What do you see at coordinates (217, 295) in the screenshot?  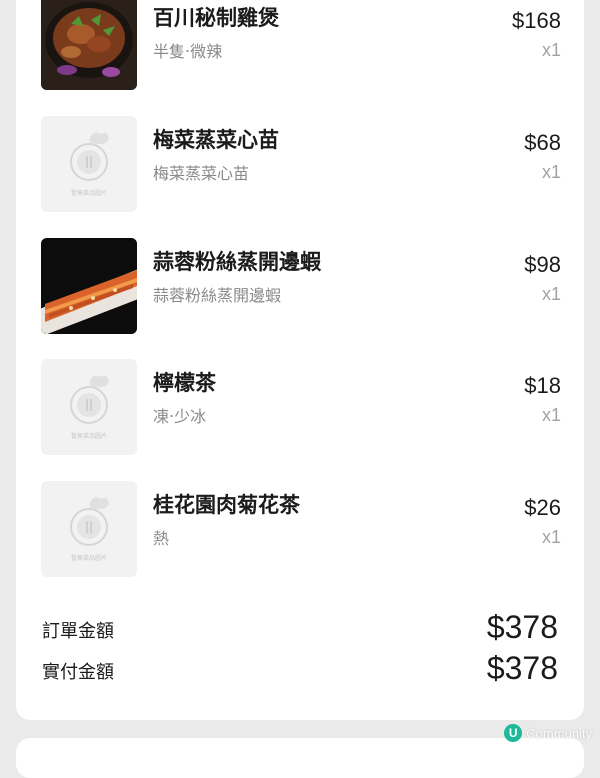 I see `dish-option: 蒜蓉粉絲蒸開邊蝦` at bounding box center [217, 295].